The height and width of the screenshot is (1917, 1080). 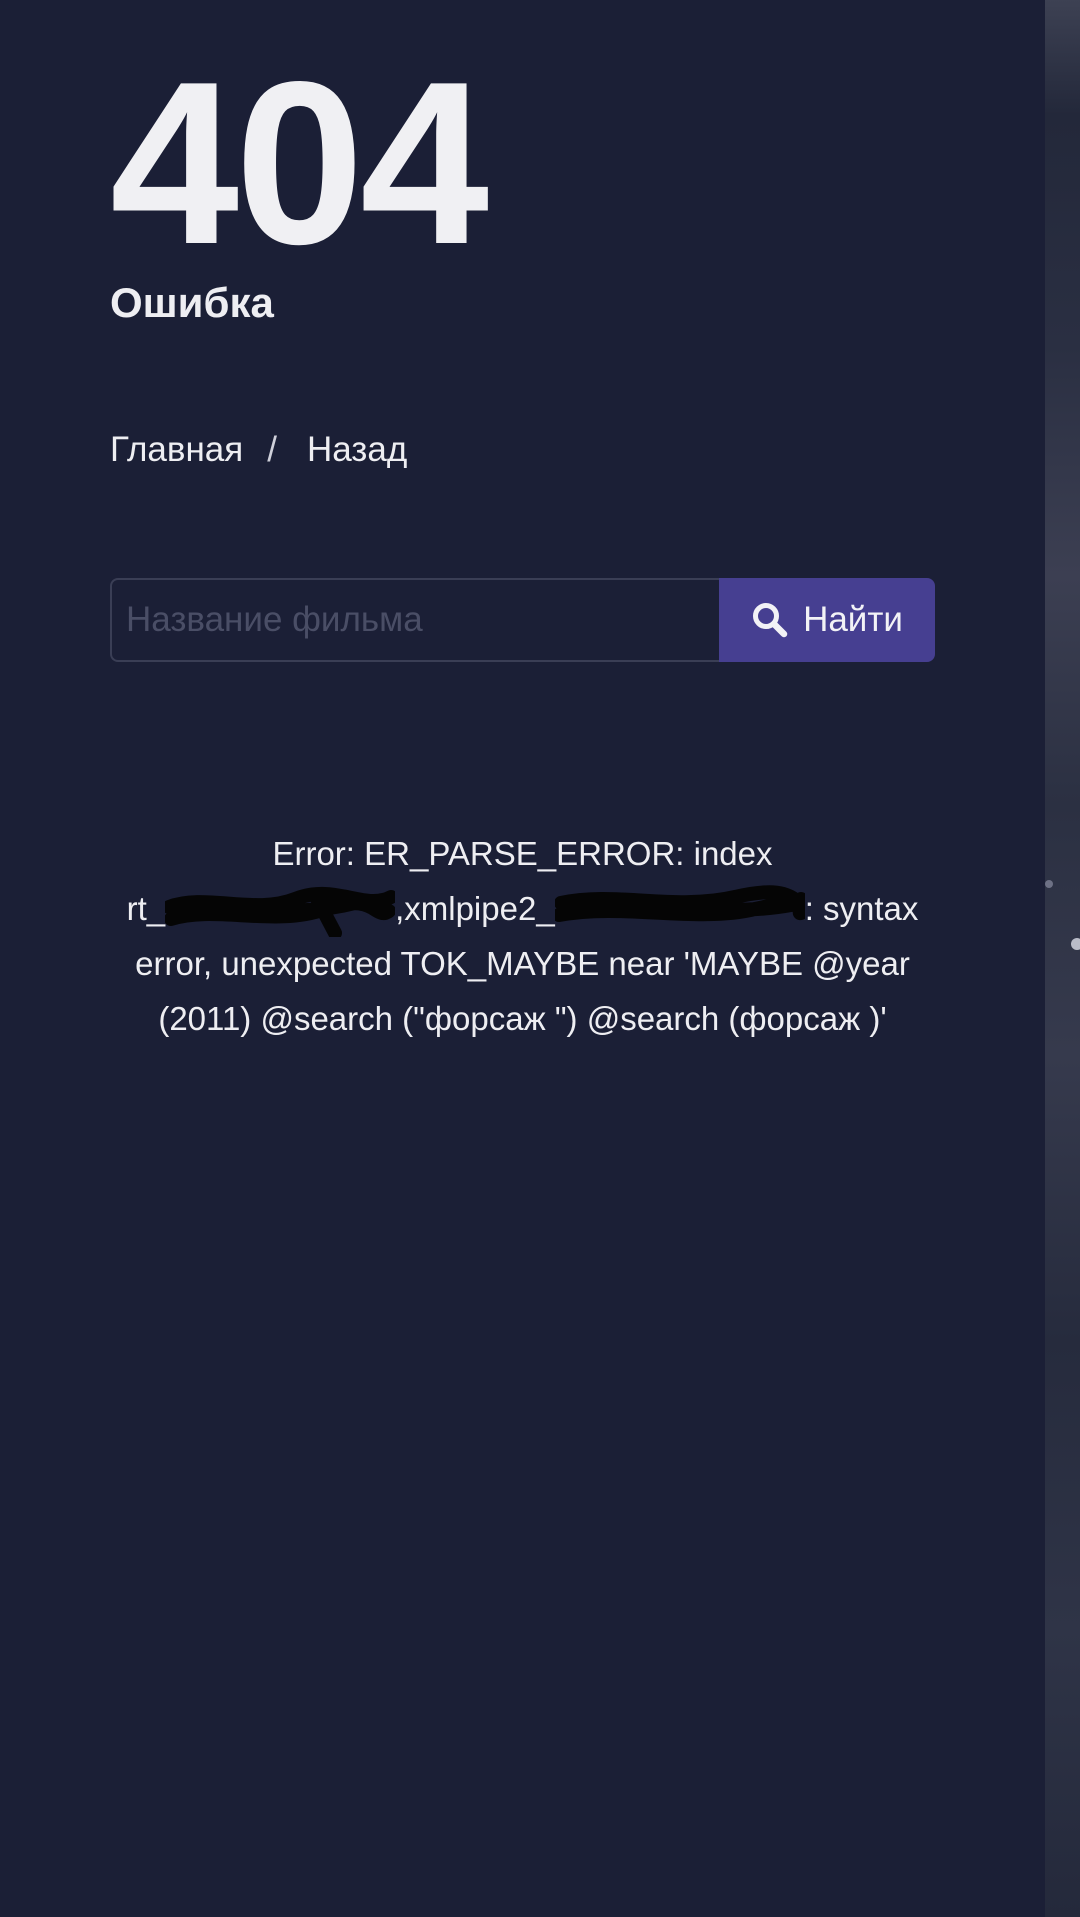 I want to click on search-button-label: Найти, so click(x=853, y=619).